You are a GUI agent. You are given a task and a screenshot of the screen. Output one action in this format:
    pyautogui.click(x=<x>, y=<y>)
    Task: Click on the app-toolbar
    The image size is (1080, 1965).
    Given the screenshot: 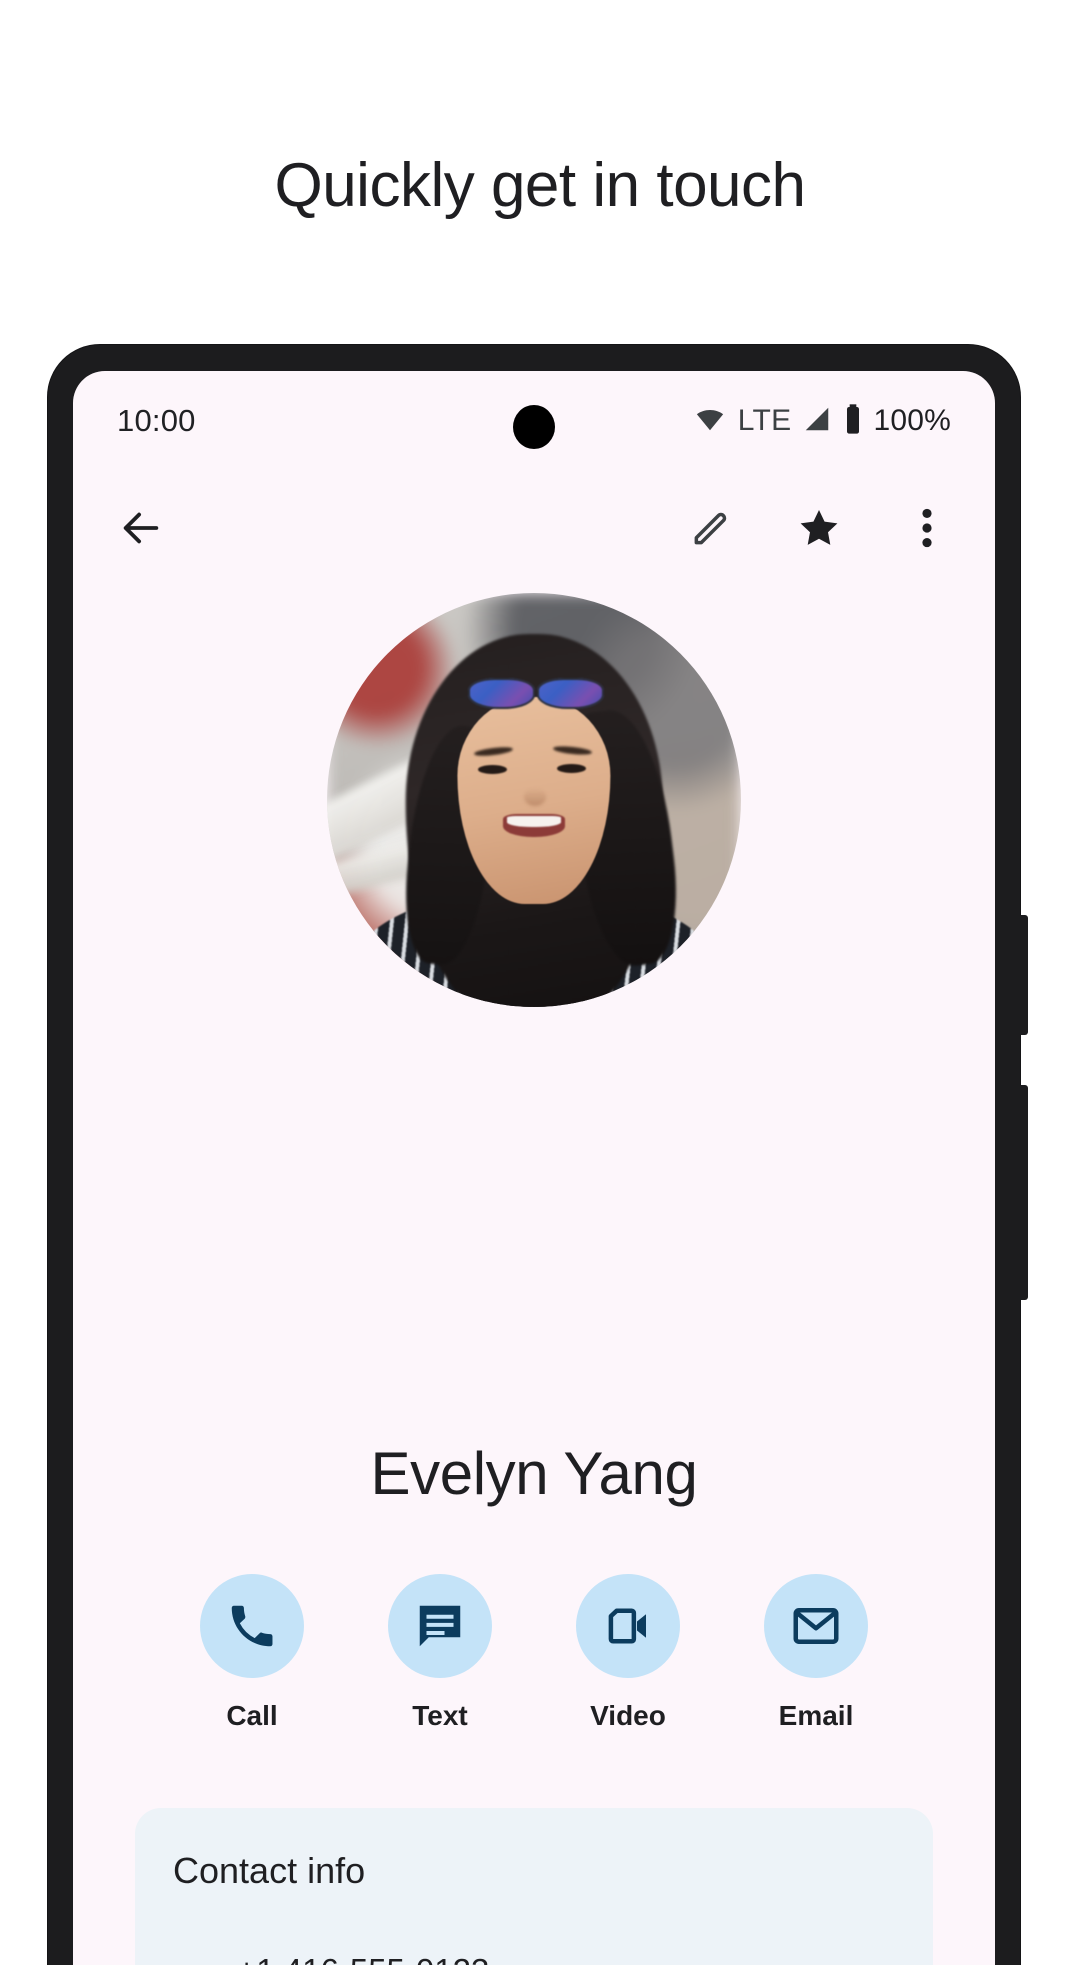 What is the action you would take?
    pyautogui.click(x=534, y=528)
    